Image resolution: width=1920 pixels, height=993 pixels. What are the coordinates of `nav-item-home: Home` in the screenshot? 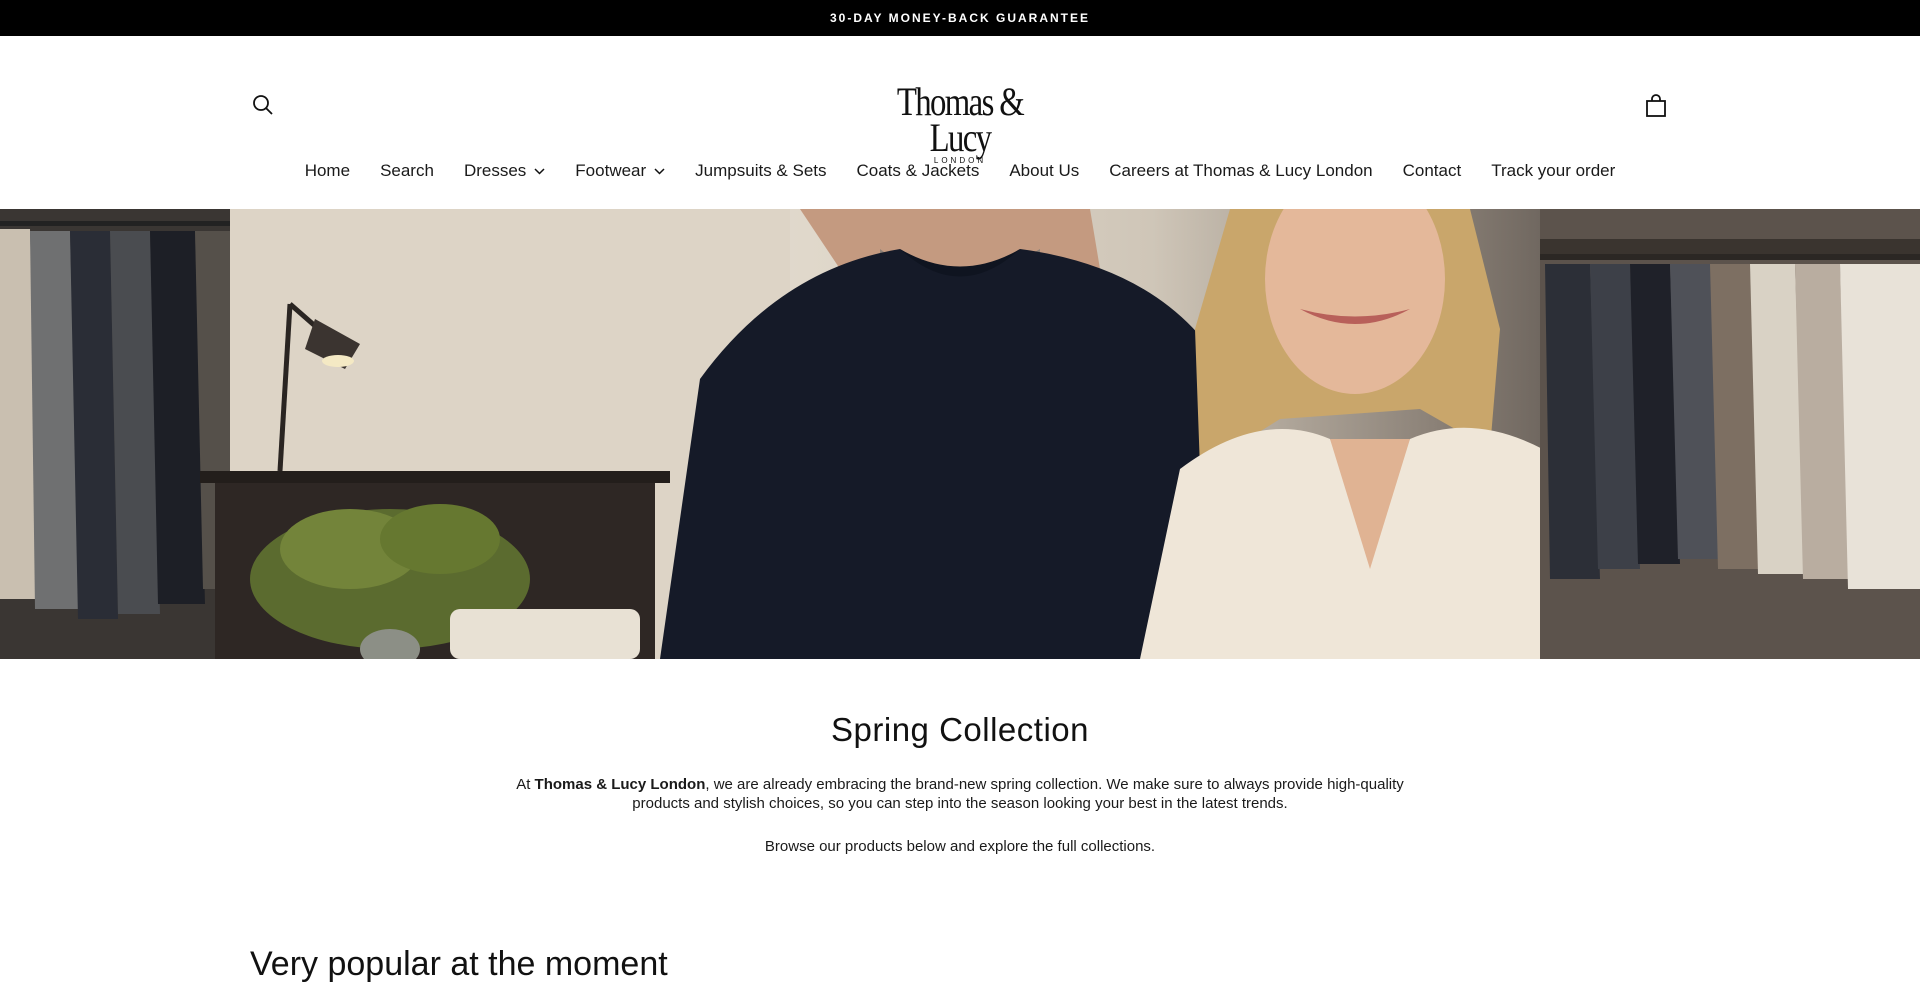 It's located at (327, 171).